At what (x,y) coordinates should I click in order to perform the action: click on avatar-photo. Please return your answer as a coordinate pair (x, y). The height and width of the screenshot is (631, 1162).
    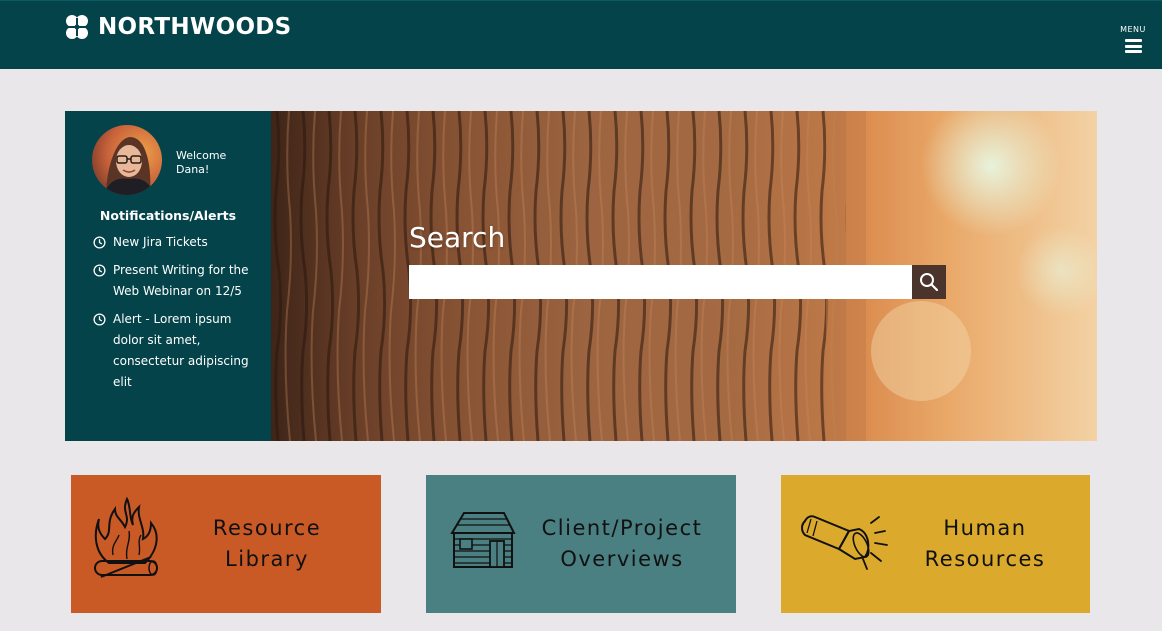
    Looking at the image, I should click on (127, 160).